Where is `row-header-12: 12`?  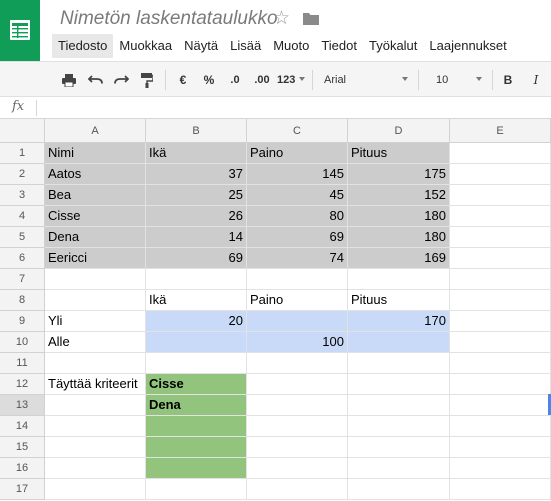
row-header-12: 12 is located at coordinates (22, 384).